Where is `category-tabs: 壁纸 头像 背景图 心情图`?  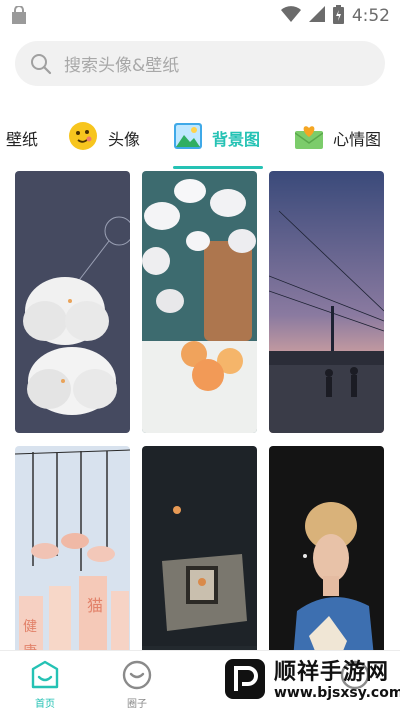
category-tabs: 壁纸 头像 背景图 心情图 is located at coordinates (200, 142).